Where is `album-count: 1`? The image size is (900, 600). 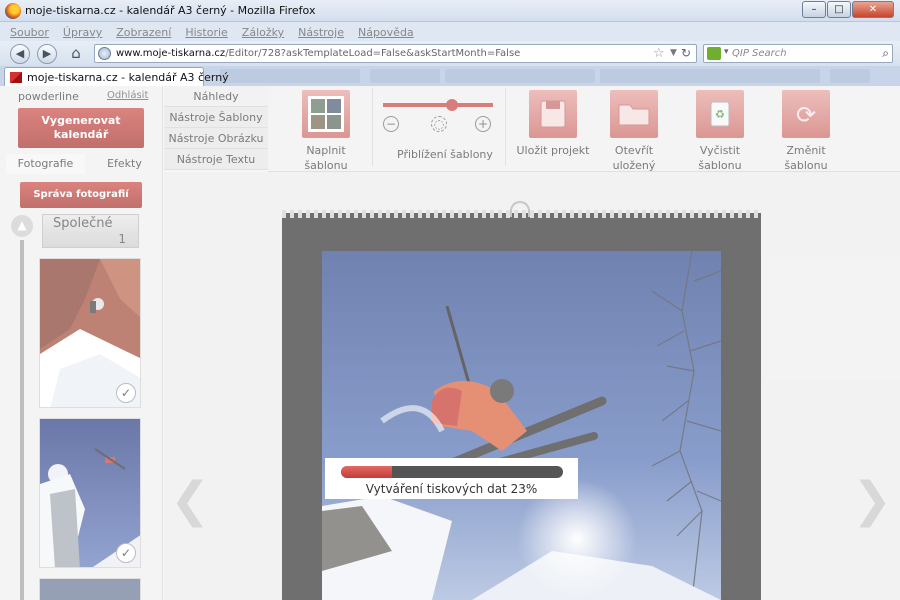 album-count: 1 is located at coordinates (122, 239).